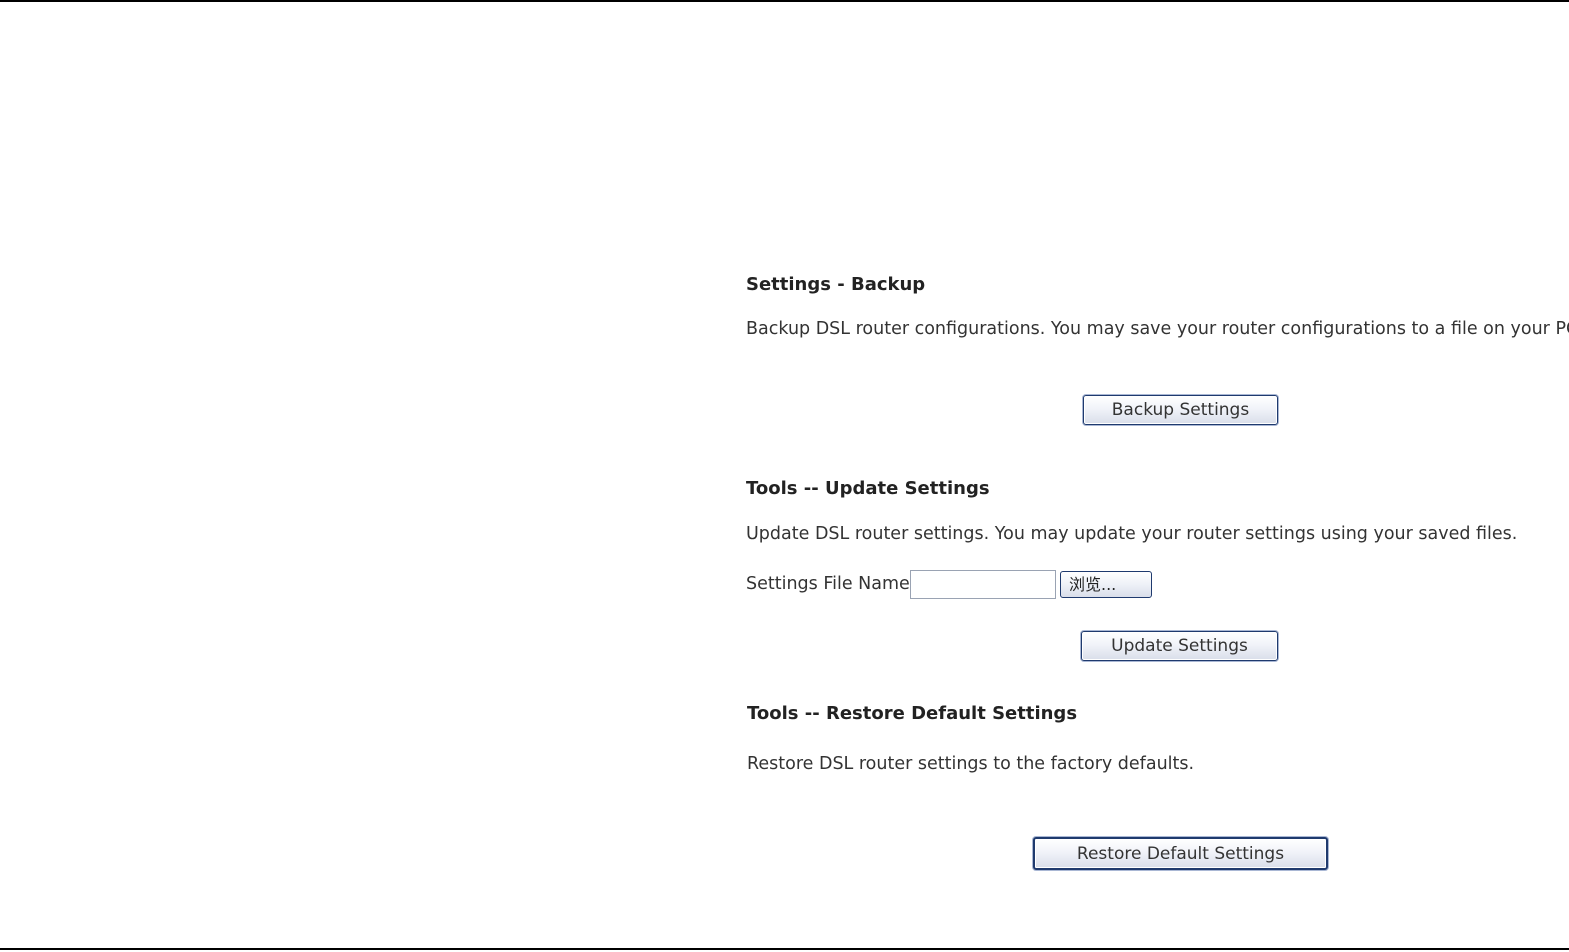 The width and height of the screenshot is (1569, 952). I want to click on update-settings-button: Update Settings, so click(1179, 646).